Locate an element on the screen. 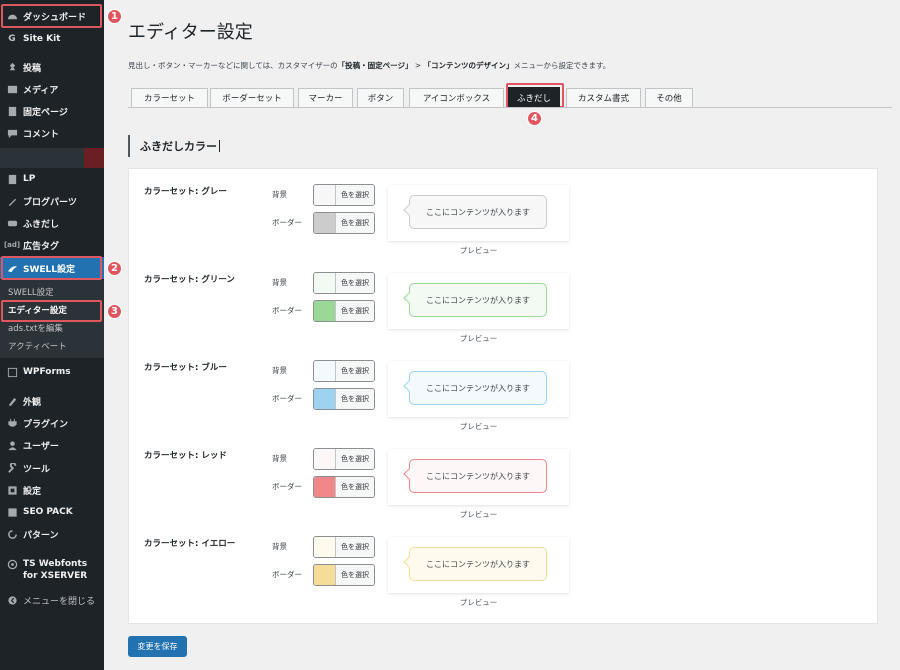 The image size is (900, 670). menu-plugins: プラグイン is located at coordinates (52, 423).